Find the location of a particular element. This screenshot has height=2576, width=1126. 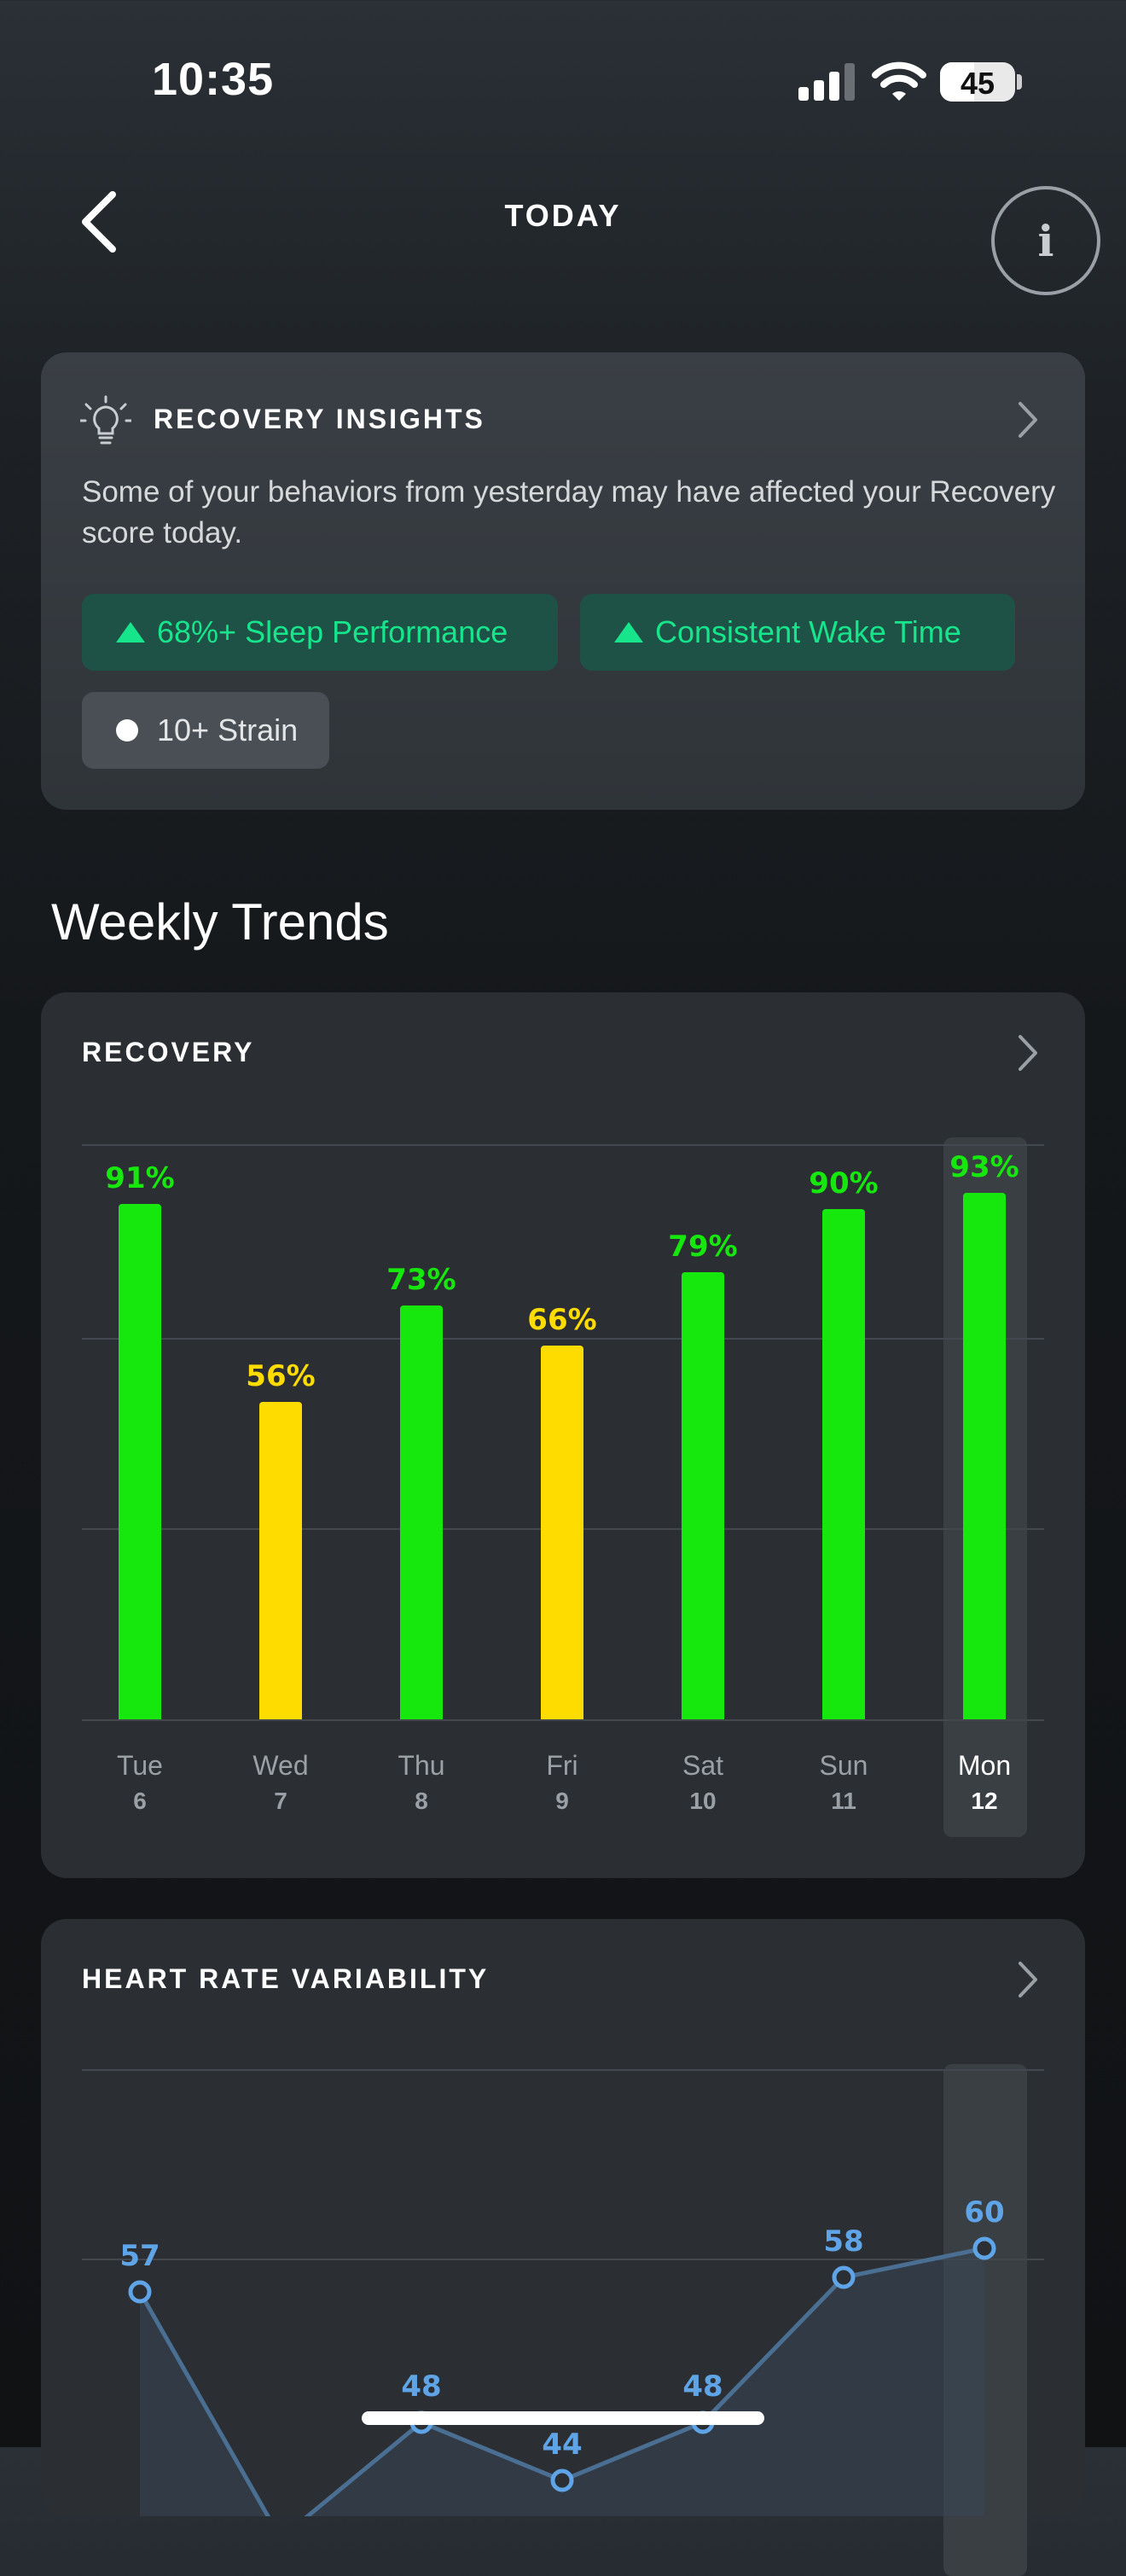

recovery-title: RECOVERY is located at coordinates (168, 1052).